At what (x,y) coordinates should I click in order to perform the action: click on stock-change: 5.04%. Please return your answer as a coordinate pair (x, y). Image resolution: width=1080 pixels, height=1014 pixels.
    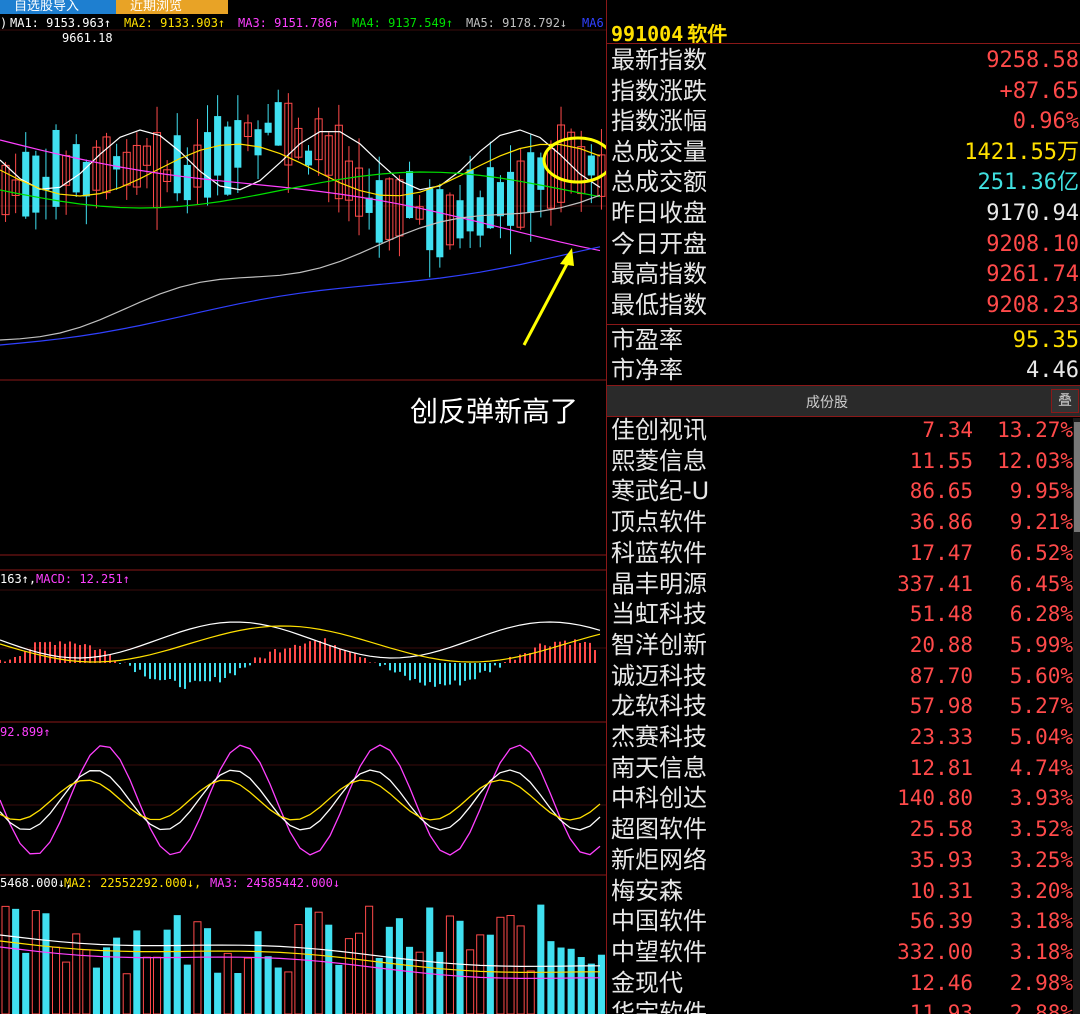
    Looking at the image, I should click on (1041, 737).